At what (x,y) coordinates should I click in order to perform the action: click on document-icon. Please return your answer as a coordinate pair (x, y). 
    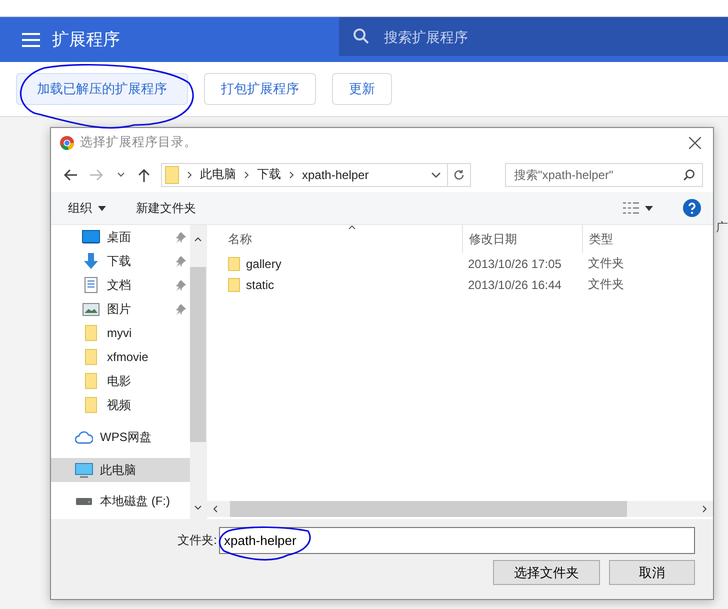
    Looking at the image, I should click on (91, 285).